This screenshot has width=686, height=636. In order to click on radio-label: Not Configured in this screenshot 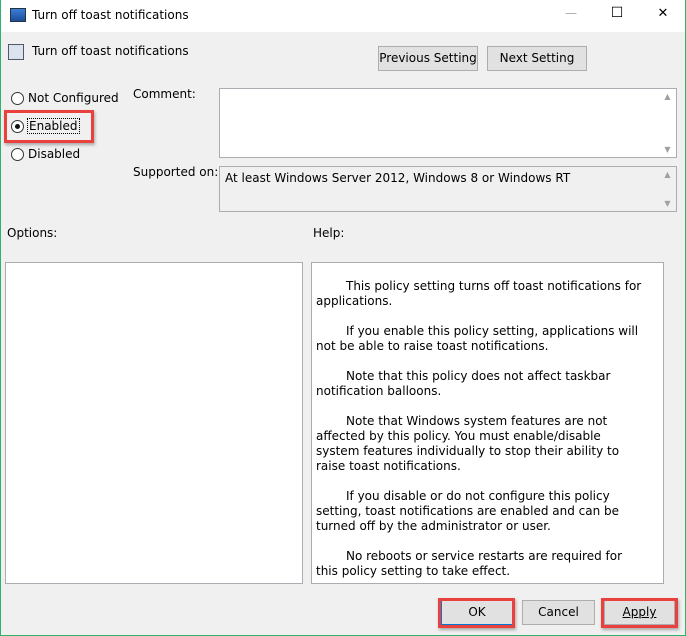, I will do `click(73, 98)`.